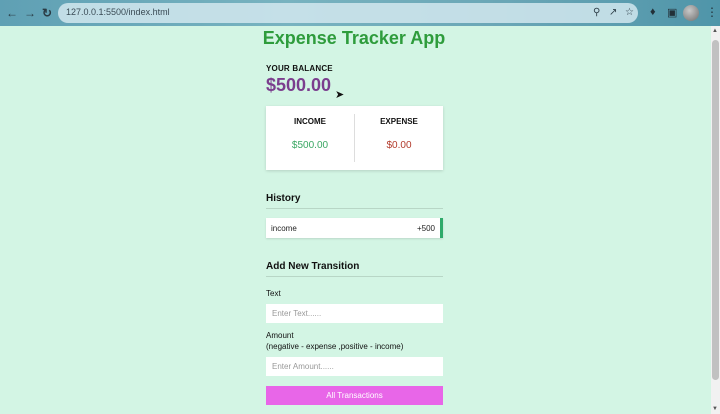 This screenshot has height=414, width=720. What do you see at coordinates (310, 128) in the screenshot?
I see `income-column: INCOME $500.00` at bounding box center [310, 128].